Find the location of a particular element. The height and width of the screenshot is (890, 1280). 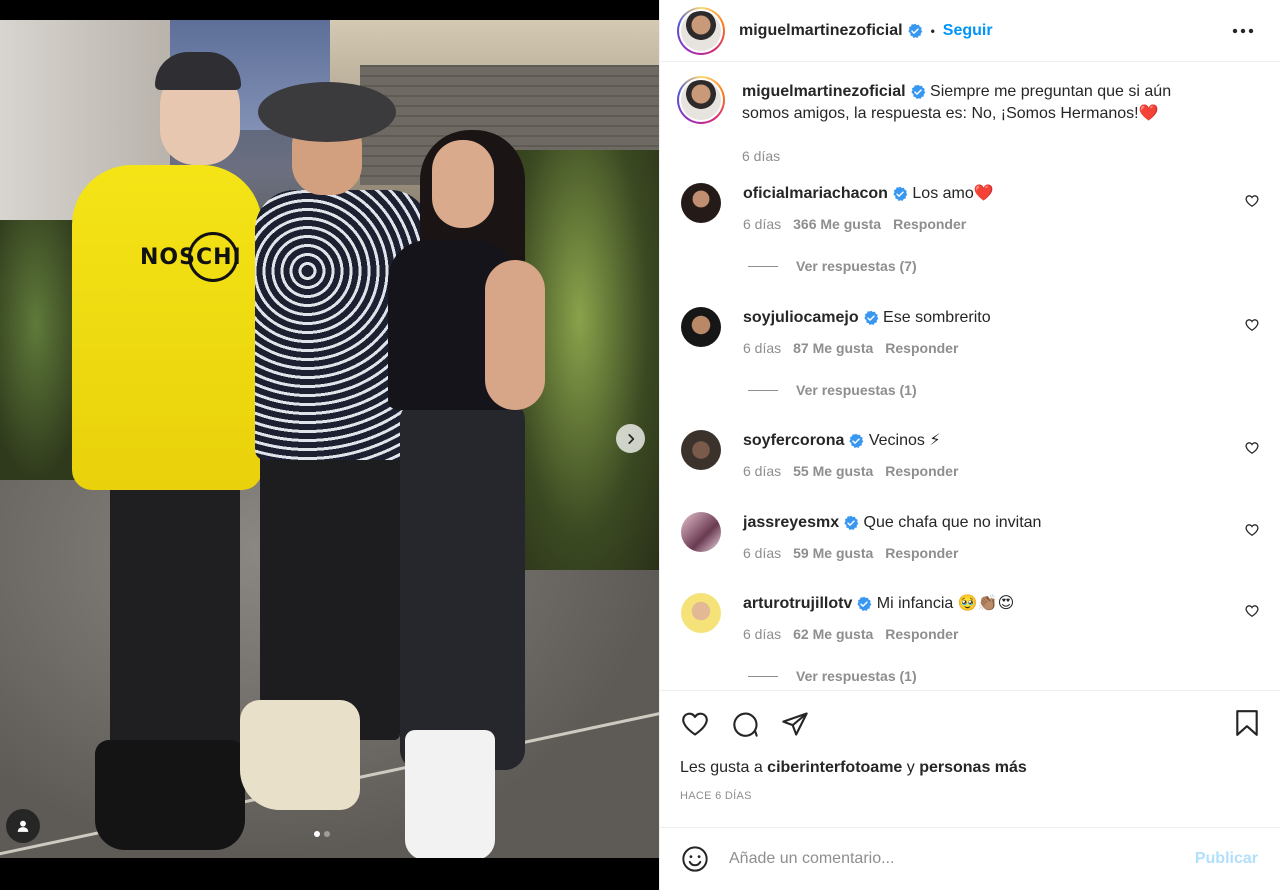

likes-others-link: personas más is located at coordinates (973, 767).